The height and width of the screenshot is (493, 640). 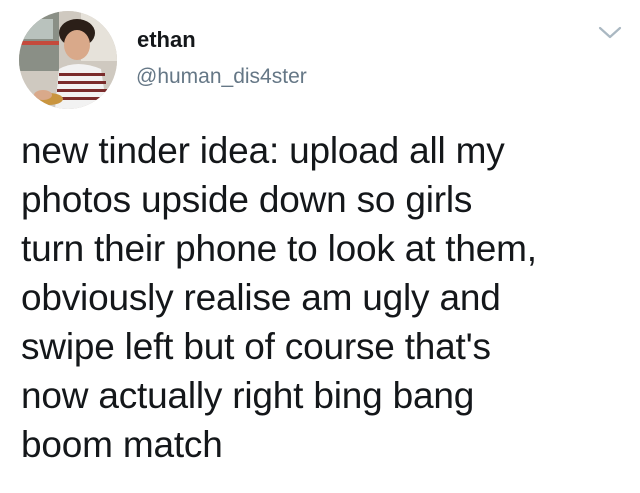 I want to click on tweet-menu-button, so click(x=610, y=33).